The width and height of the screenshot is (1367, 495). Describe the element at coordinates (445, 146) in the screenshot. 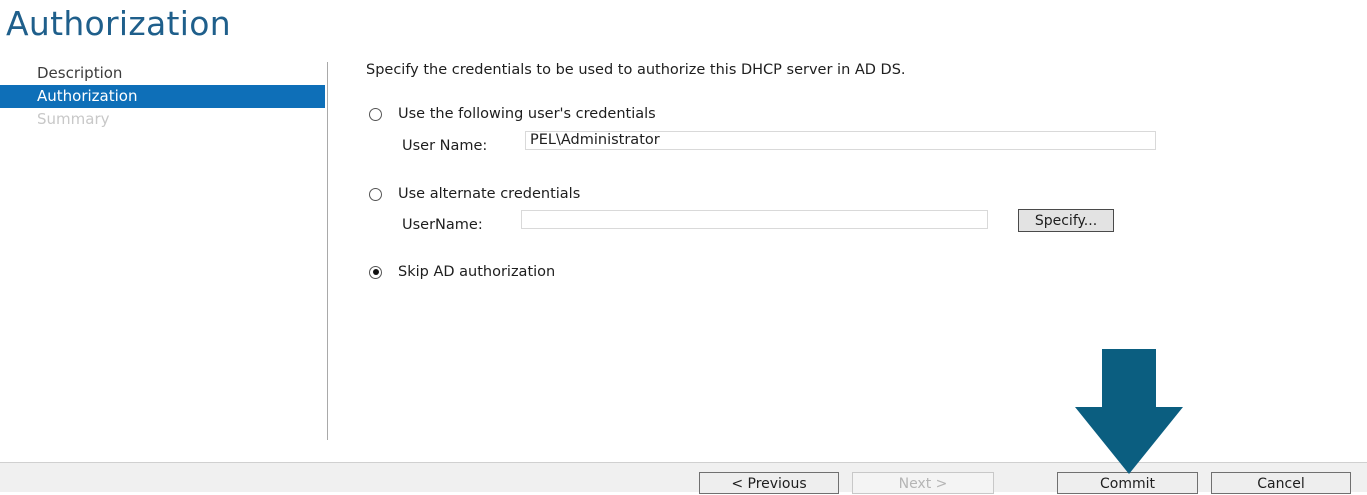

I see `user-name-label: User Name:` at that location.